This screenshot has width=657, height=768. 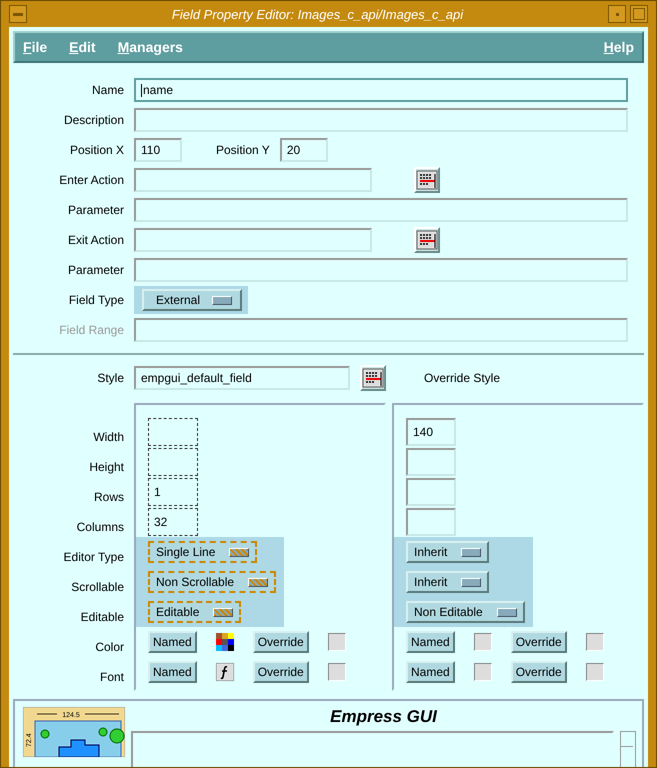 What do you see at coordinates (93, 557) in the screenshot?
I see `field-label: Editor Type` at bounding box center [93, 557].